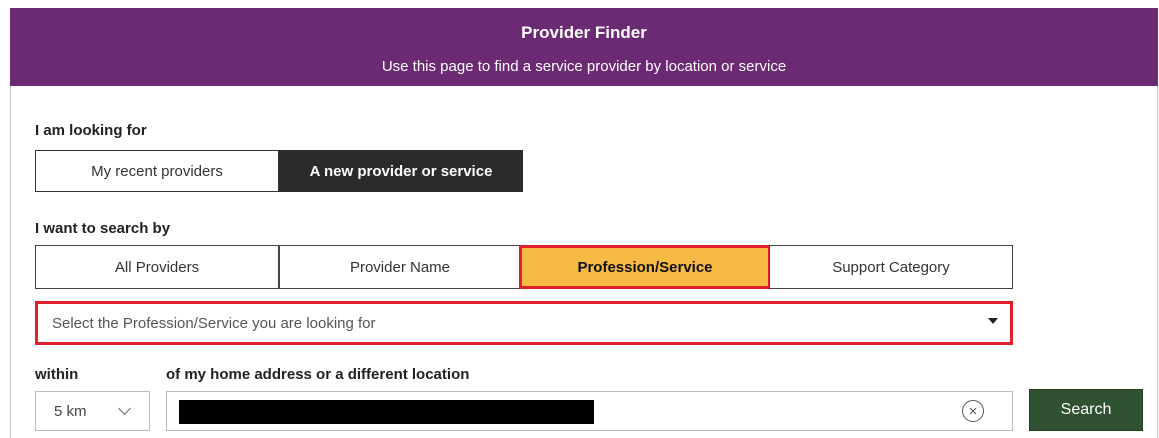  I want to click on redacted-location-text, so click(386, 412).